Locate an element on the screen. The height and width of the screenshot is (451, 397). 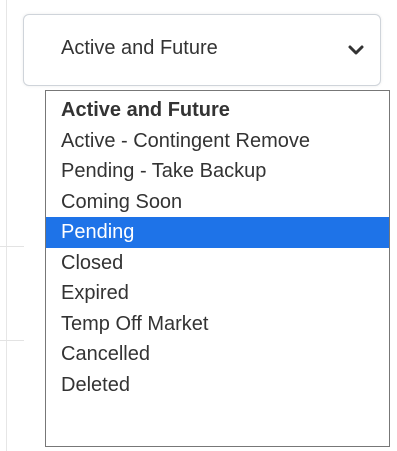
option-coming-soon: Coming Soon is located at coordinates (217, 202).